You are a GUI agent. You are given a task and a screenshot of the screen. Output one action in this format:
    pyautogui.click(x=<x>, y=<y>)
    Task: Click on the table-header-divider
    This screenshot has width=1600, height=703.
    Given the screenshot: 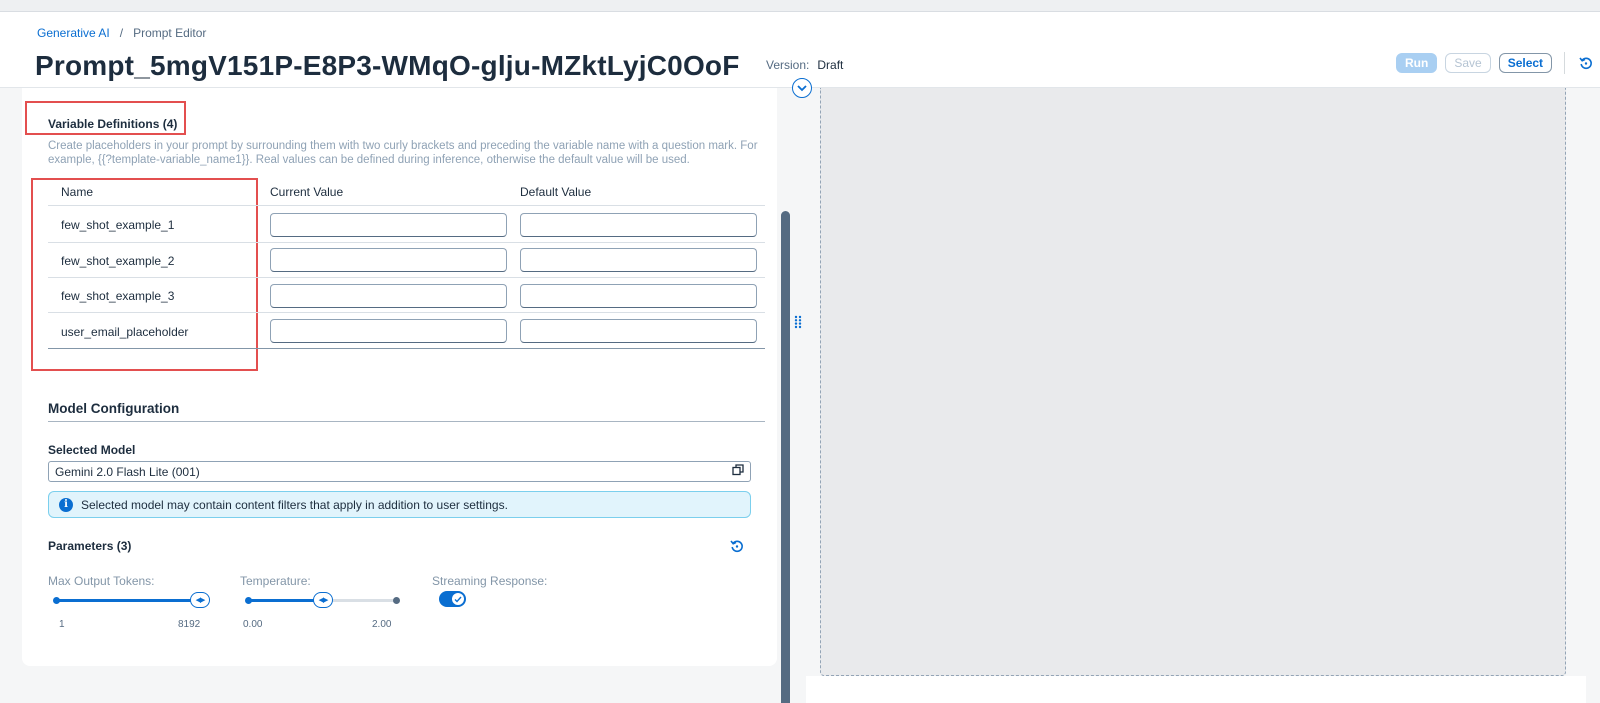 What is the action you would take?
    pyautogui.click(x=406, y=205)
    